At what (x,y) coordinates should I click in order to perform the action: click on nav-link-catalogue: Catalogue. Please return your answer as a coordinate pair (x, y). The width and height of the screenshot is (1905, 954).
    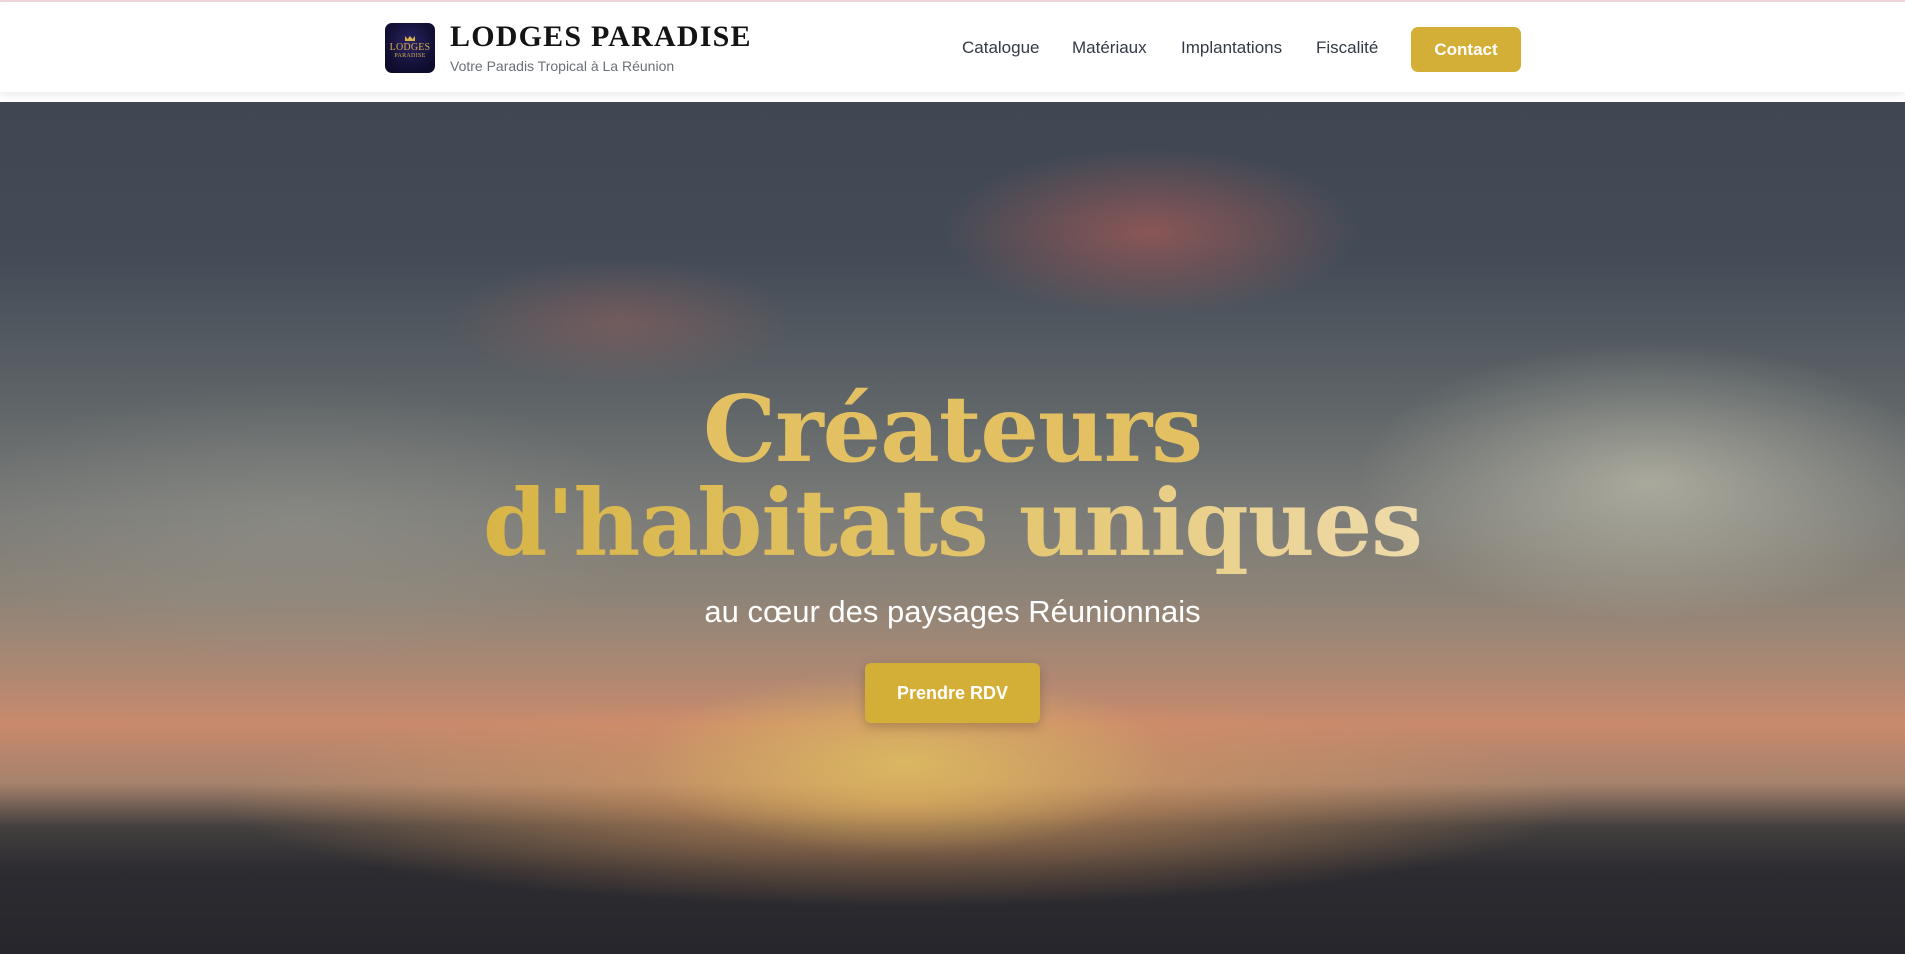
    Looking at the image, I should click on (1001, 48).